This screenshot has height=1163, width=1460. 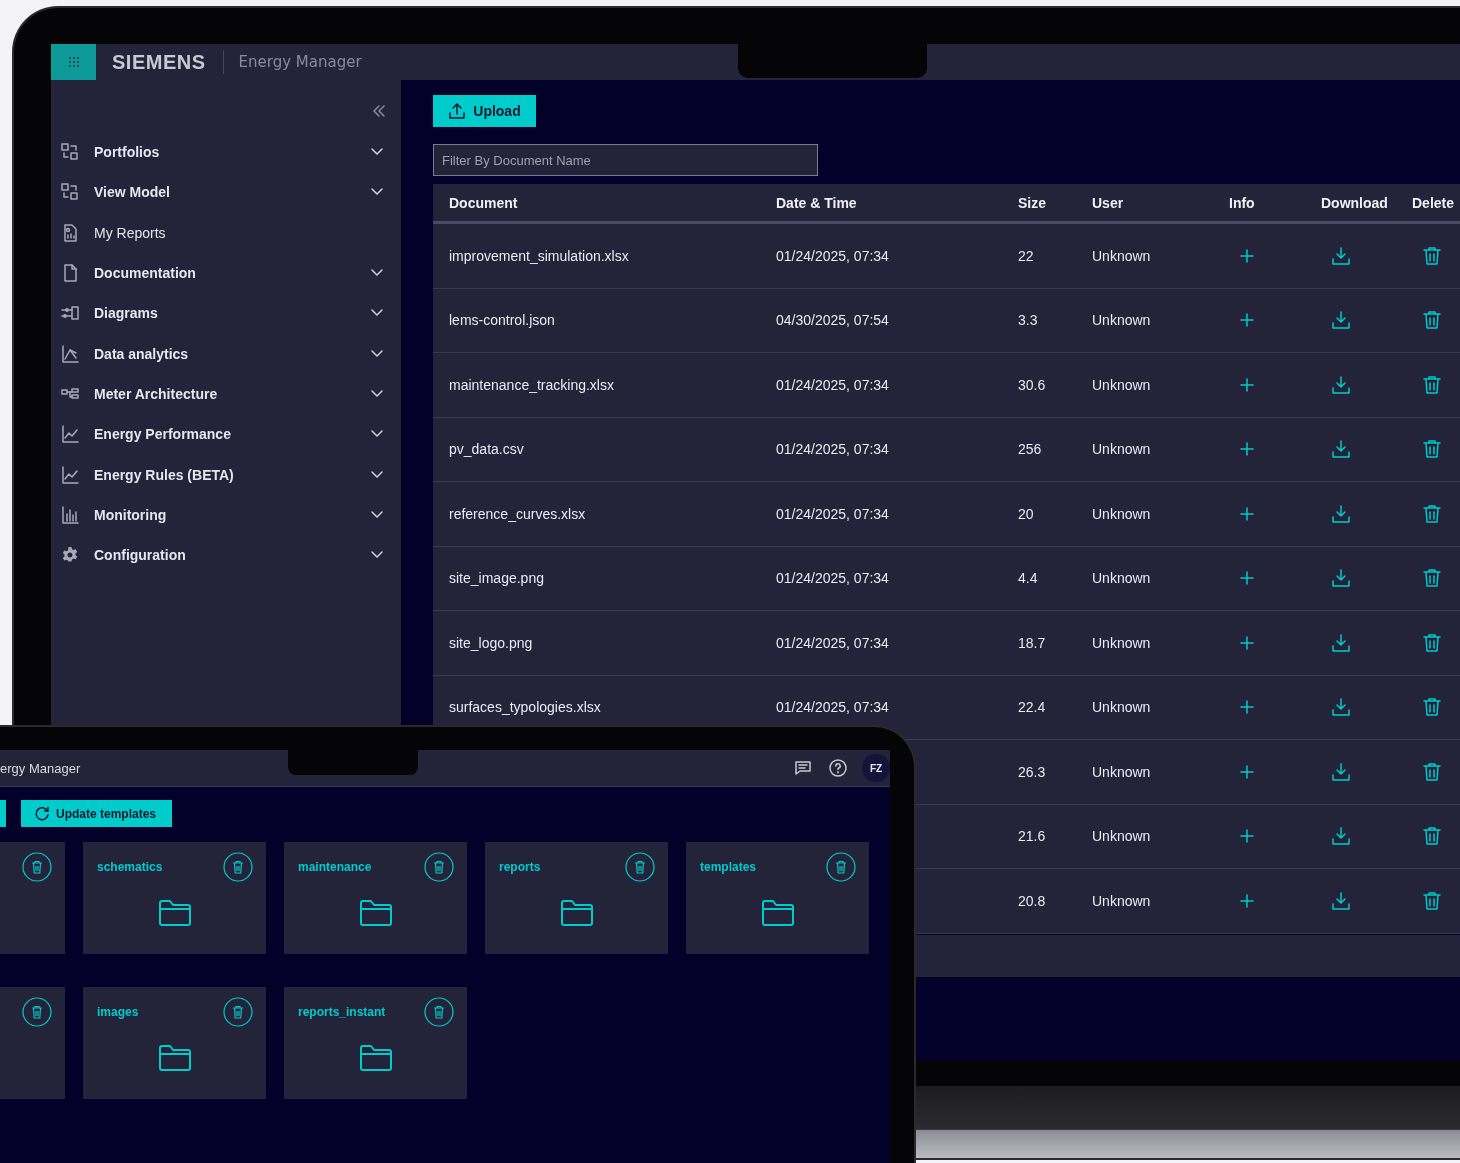 What do you see at coordinates (483, 202) in the screenshot?
I see `column-header: Document` at bounding box center [483, 202].